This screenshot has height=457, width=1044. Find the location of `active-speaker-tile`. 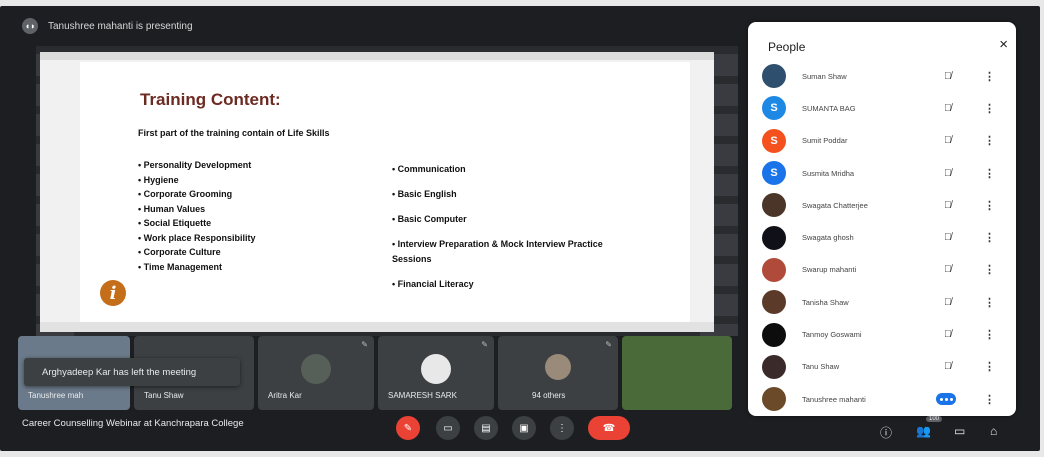

active-speaker-tile is located at coordinates (677, 373).